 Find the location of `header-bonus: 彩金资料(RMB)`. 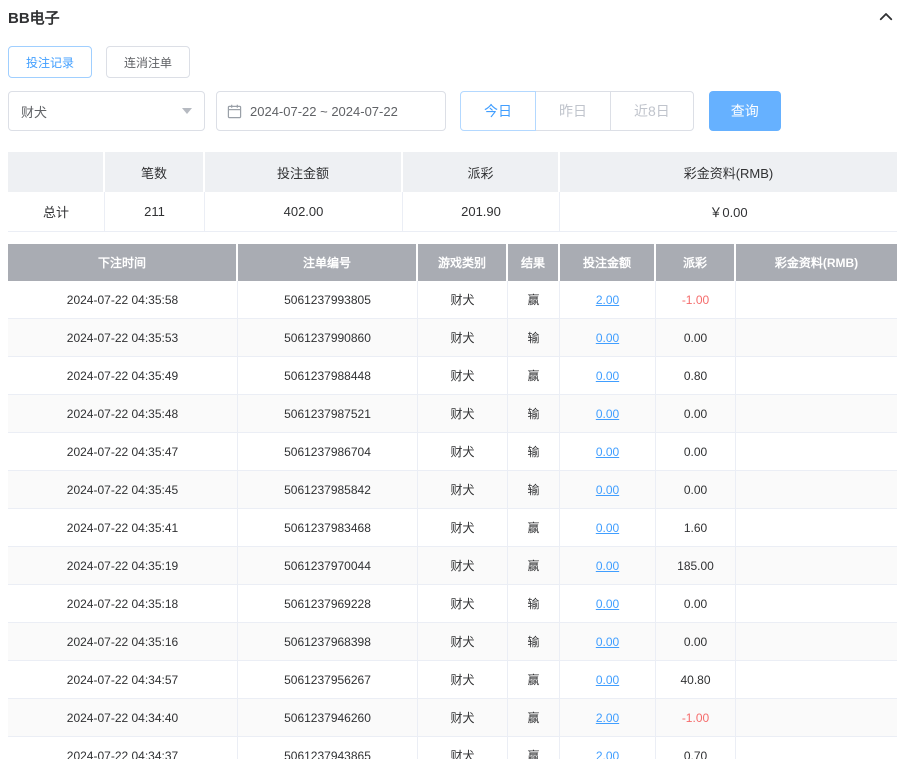

header-bonus: 彩金资料(RMB) is located at coordinates (816, 262).